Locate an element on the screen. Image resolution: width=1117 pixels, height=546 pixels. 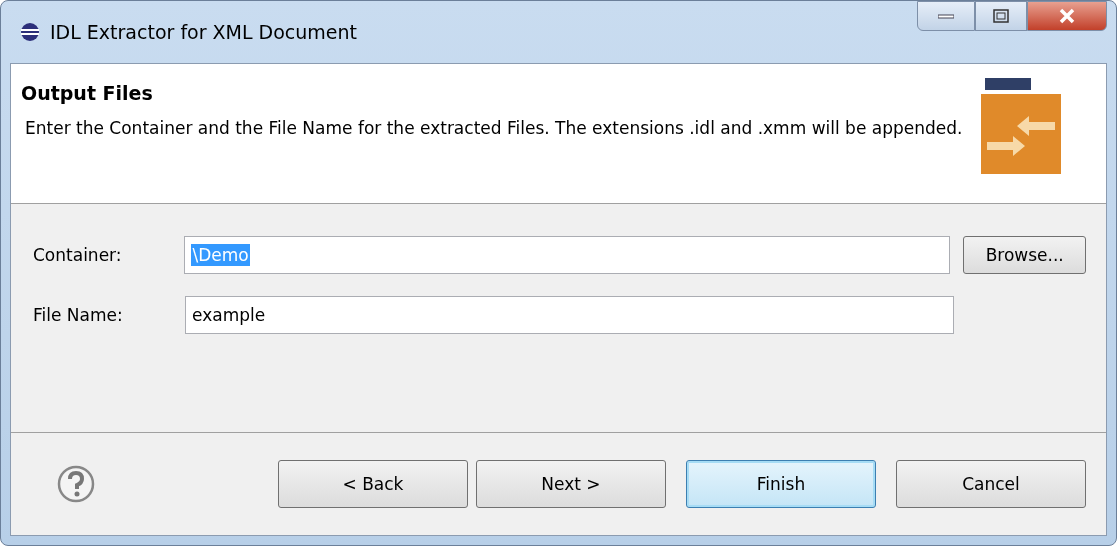
window-title: IDL Extractor for XML Document is located at coordinates (203, 32).